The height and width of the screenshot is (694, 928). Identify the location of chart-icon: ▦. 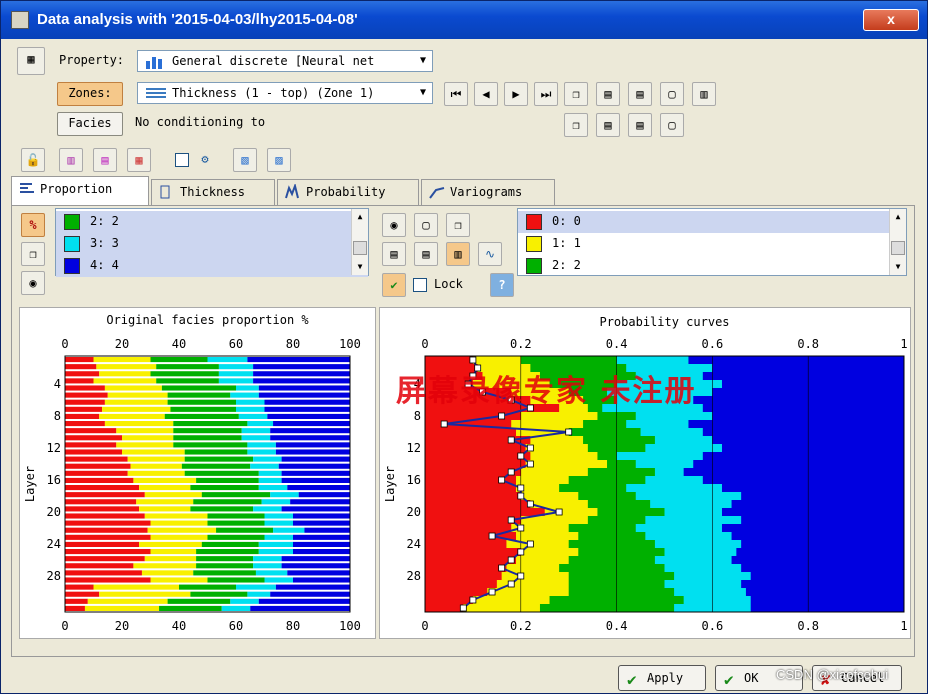
(31, 61).